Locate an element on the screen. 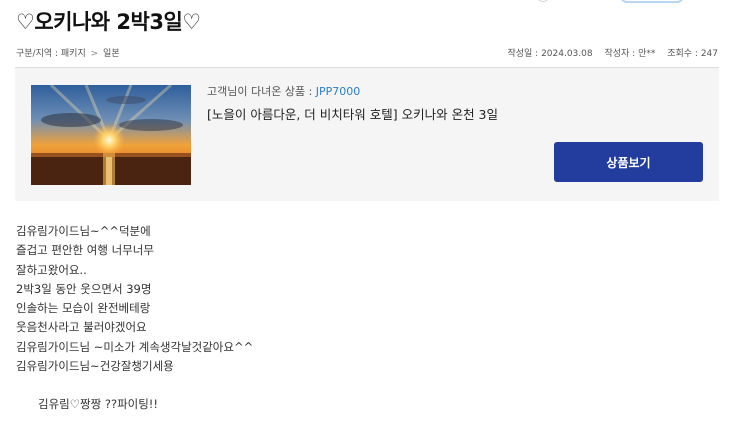 This screenshot has width=732, height=421. post-author: 작성자 : 안** is located at coordinates (630, 54).